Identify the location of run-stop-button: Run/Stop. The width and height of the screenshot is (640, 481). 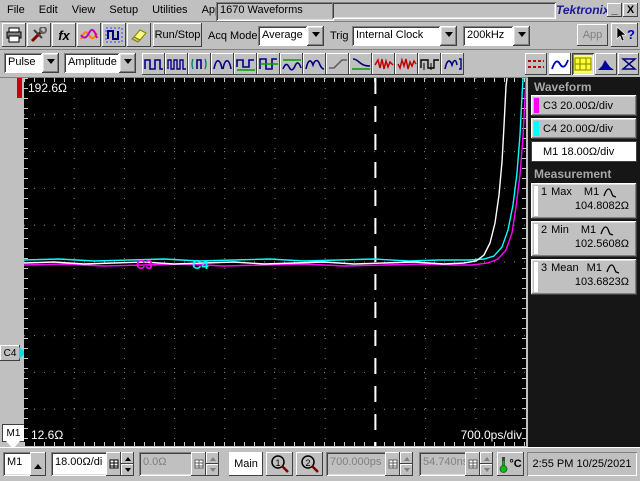
(177, 35).